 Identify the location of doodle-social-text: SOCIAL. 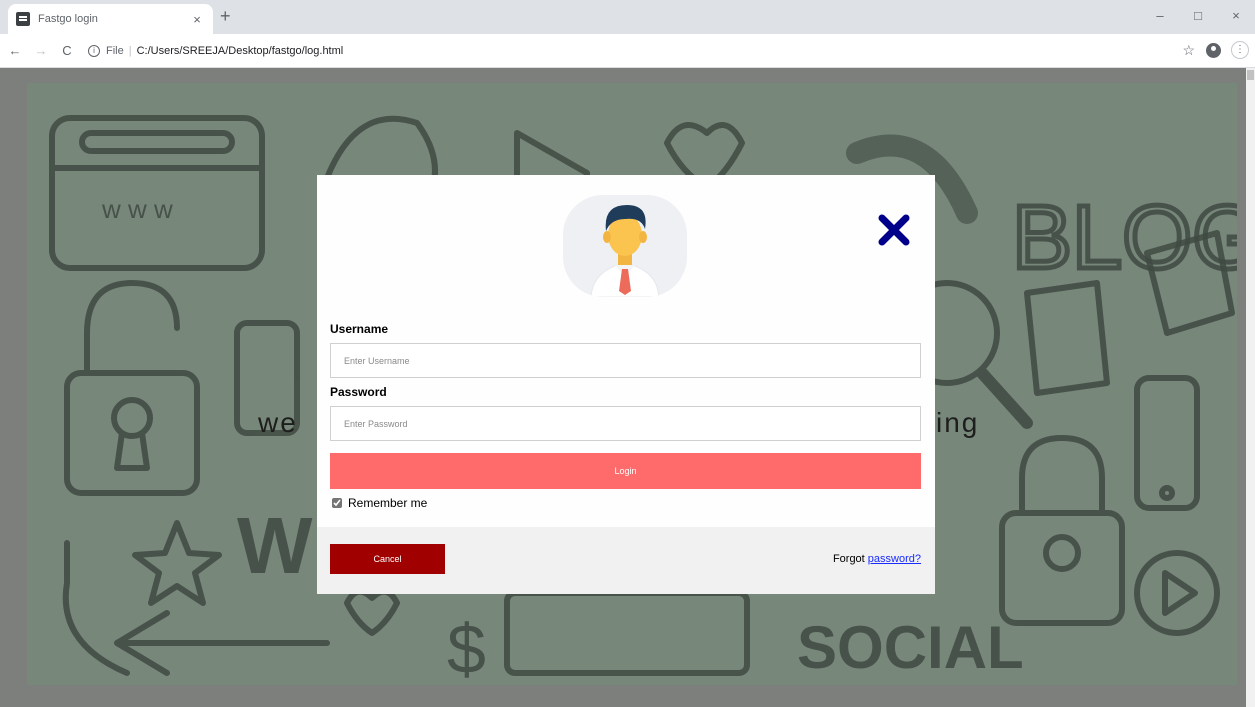
(910, 647).